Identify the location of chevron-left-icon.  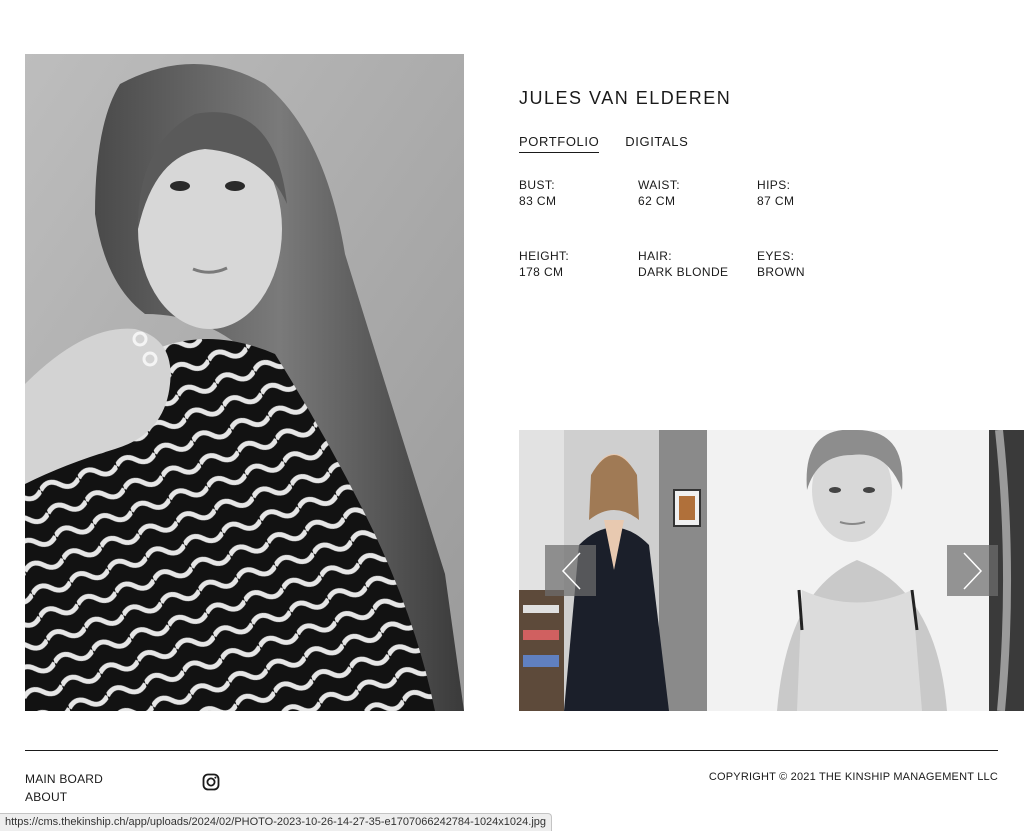
(571, 570).